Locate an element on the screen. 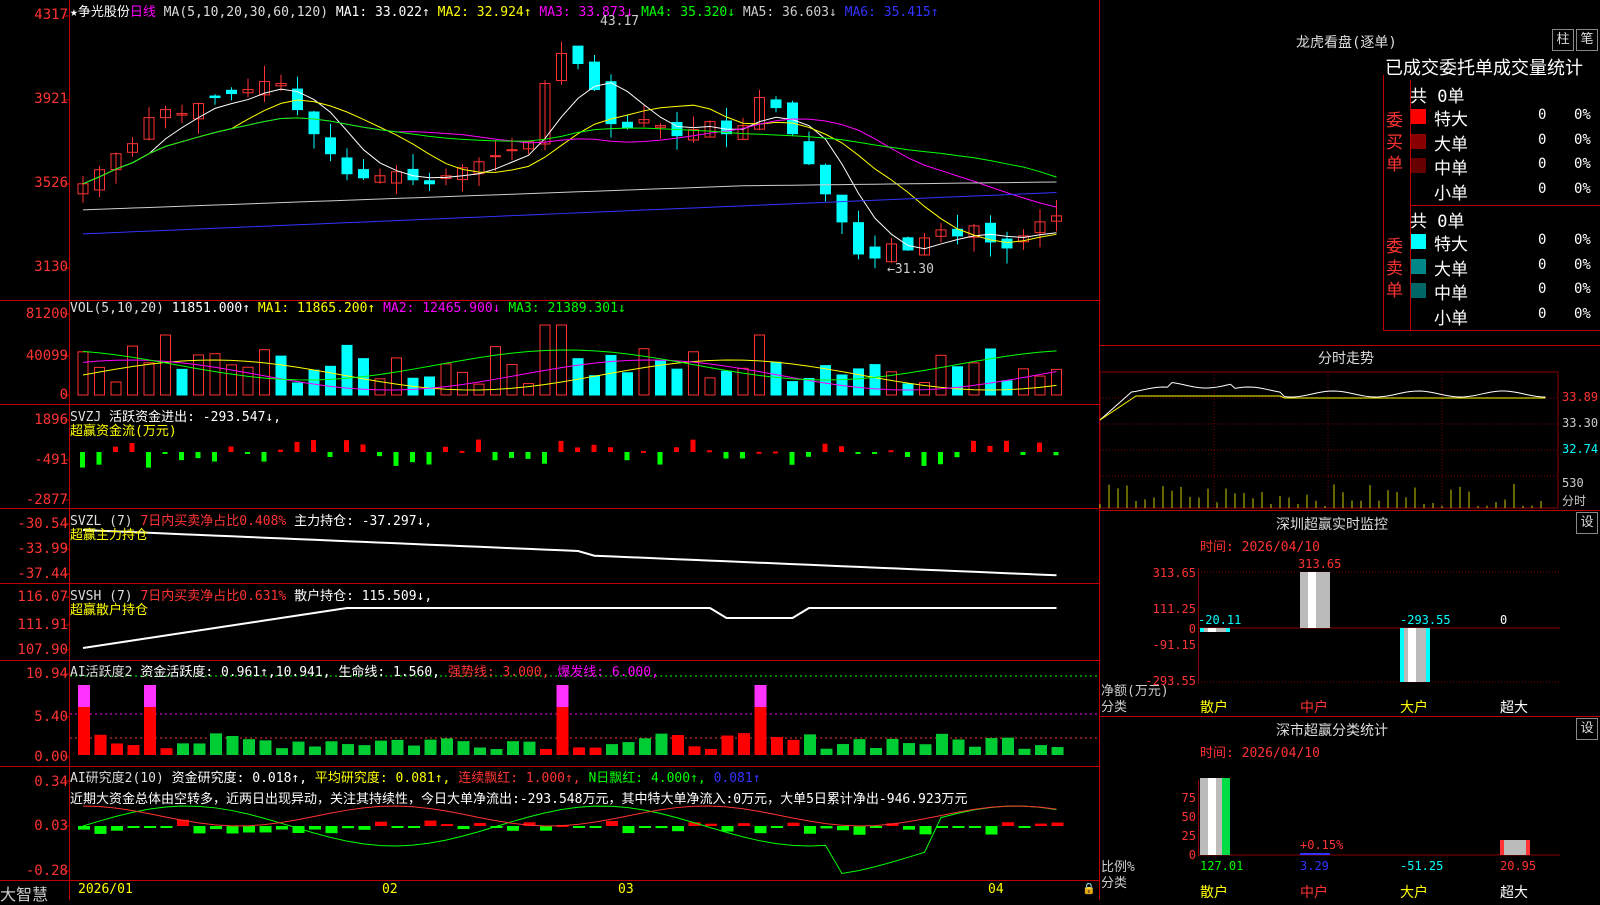  period-label: 日线 is located at coordinates (143, 12).